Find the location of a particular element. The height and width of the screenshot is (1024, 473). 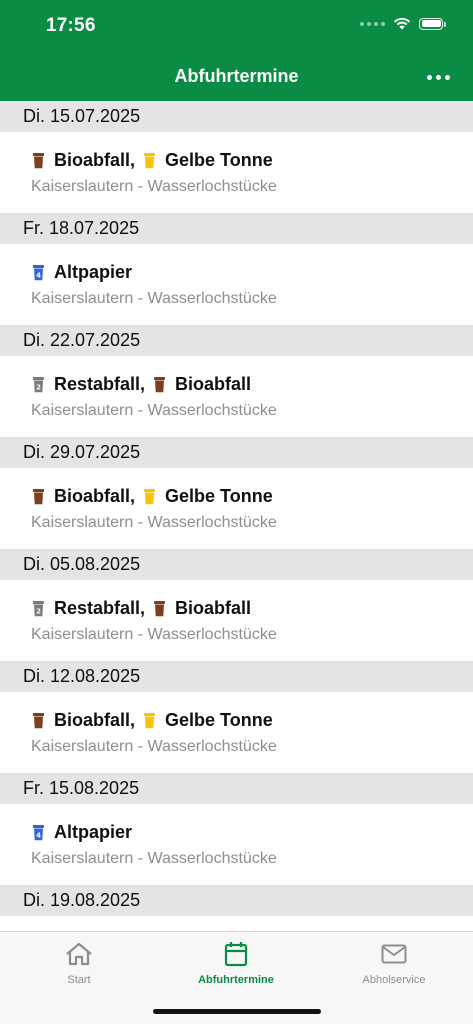

date-header: Di. 19.08.2025 is located at coordinates (236, 900).